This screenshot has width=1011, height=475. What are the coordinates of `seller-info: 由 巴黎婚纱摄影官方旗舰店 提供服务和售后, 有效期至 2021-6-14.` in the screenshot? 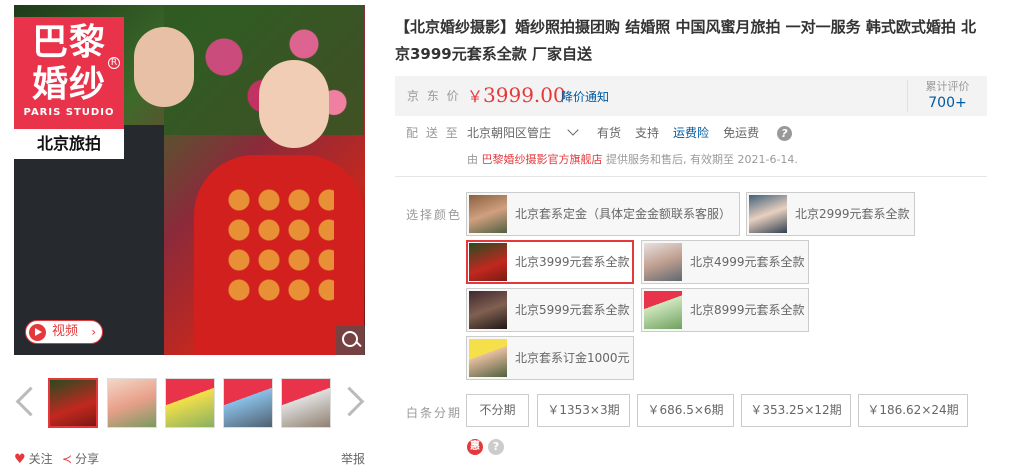 It's located at (632, 159).